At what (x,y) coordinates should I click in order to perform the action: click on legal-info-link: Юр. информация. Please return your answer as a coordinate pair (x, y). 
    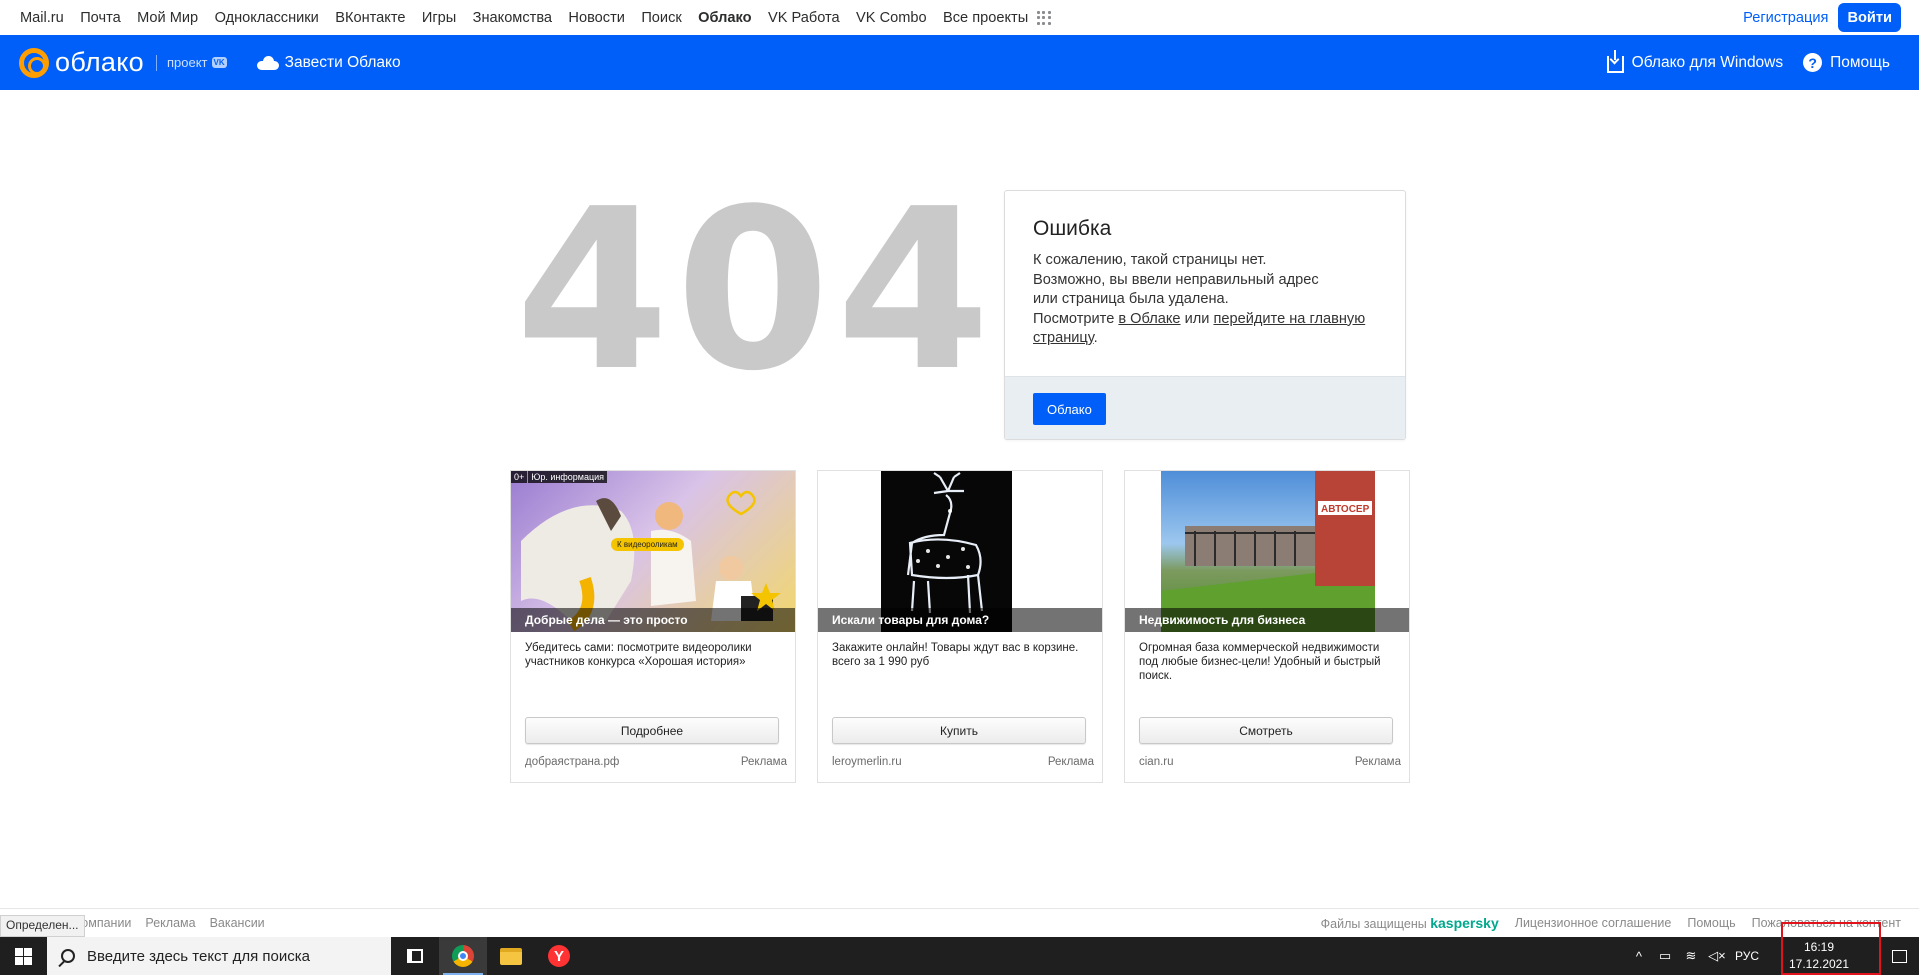
    Looking at the image, I should click on (568, 477).